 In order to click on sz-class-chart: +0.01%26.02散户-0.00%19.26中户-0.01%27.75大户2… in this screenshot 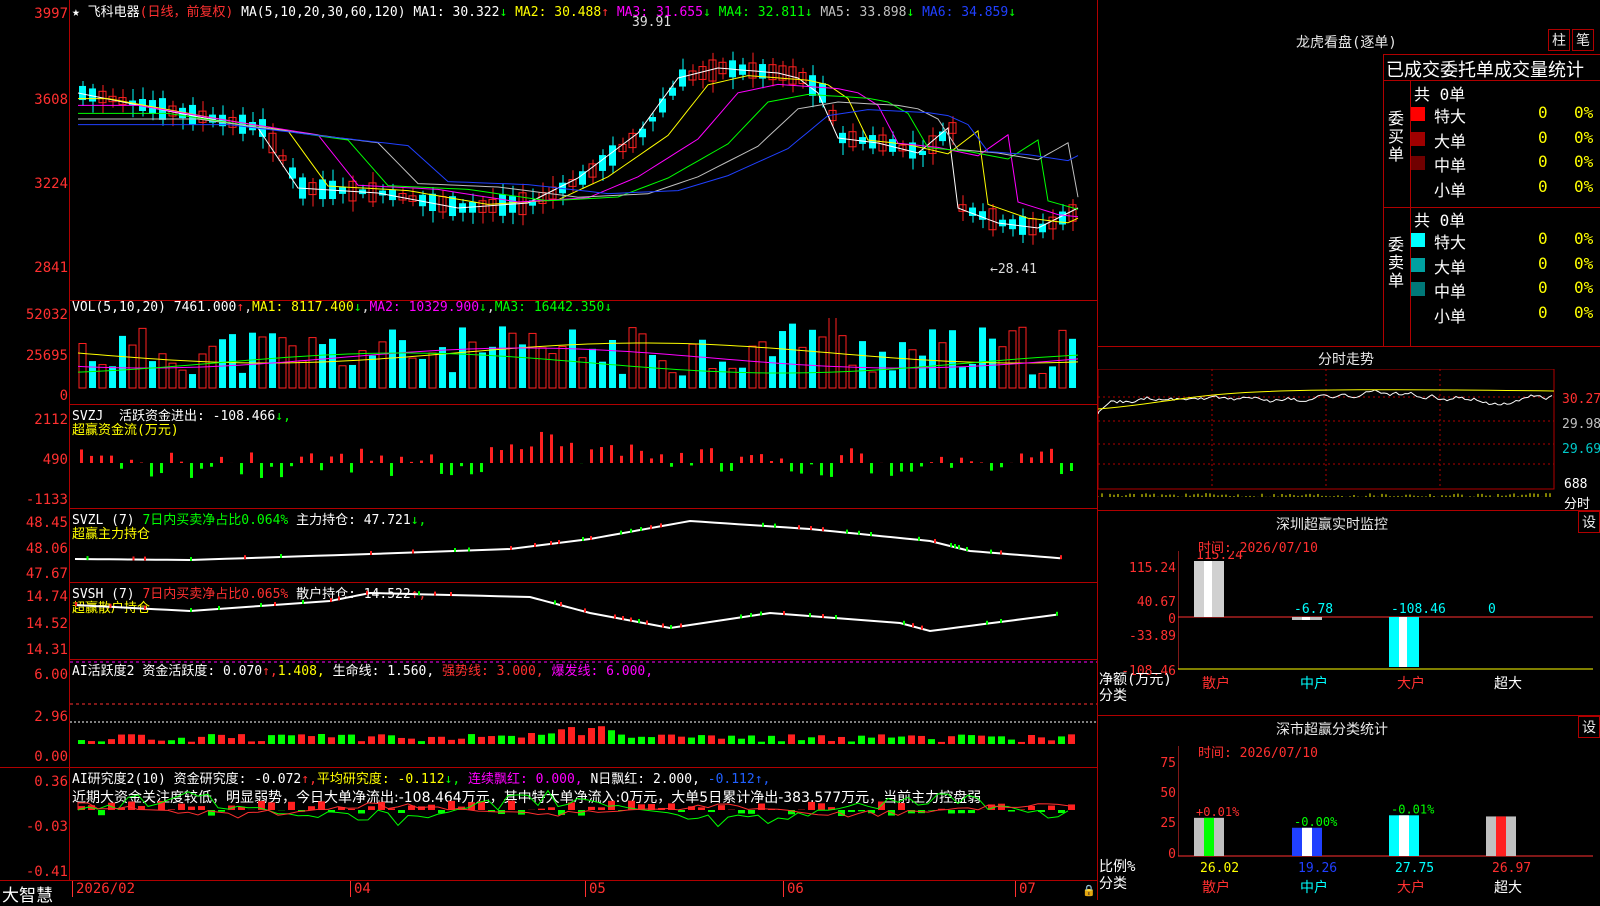, I will do `click(1388, 823)`.